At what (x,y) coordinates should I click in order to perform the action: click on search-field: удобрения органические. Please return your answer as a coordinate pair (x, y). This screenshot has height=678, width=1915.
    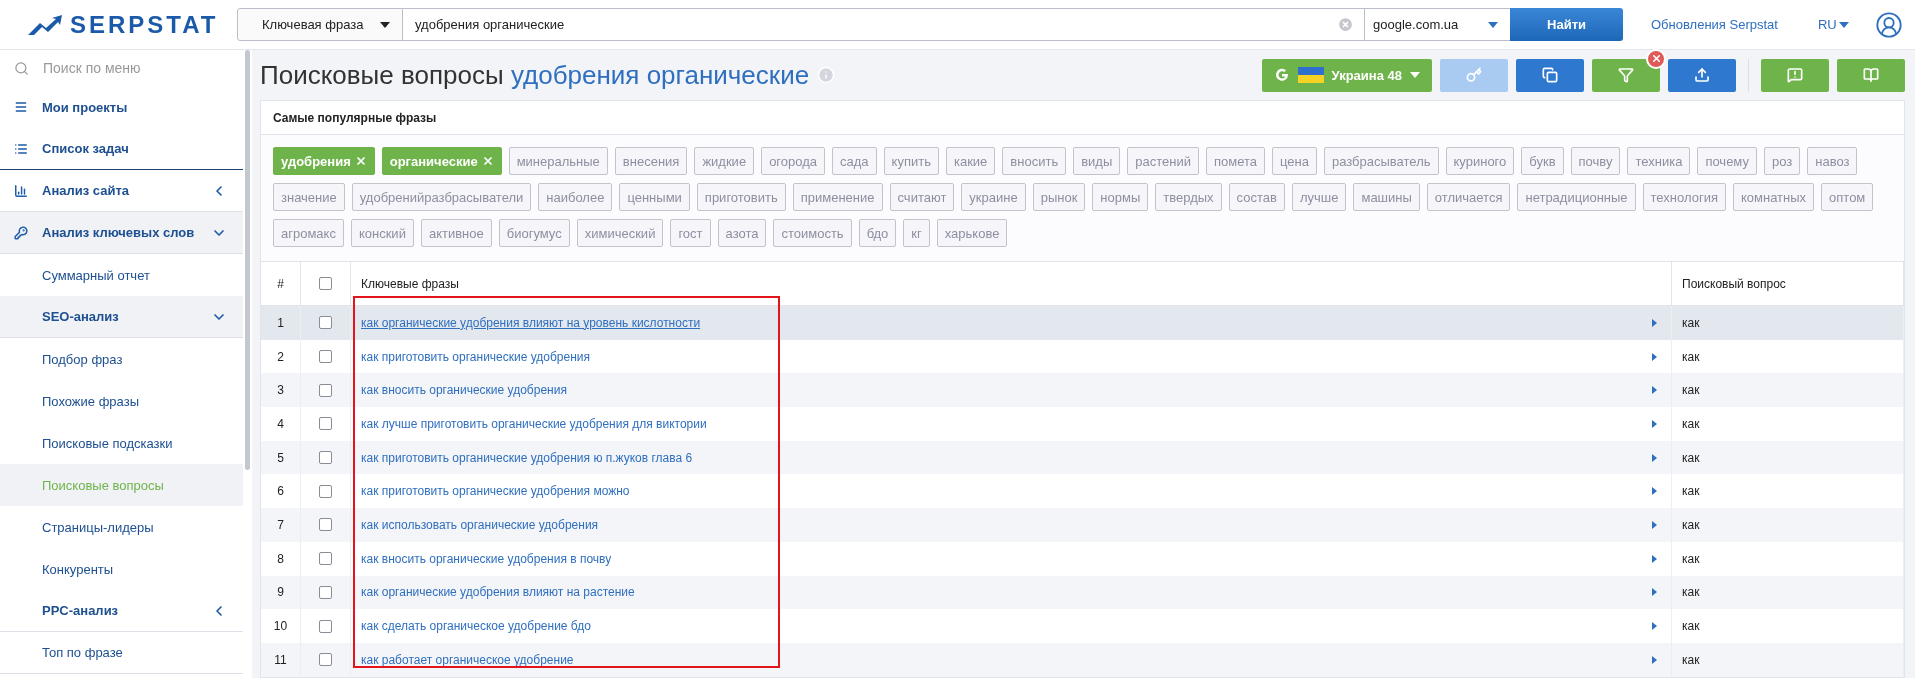
    Looking at the image, I should click on (884, 24).